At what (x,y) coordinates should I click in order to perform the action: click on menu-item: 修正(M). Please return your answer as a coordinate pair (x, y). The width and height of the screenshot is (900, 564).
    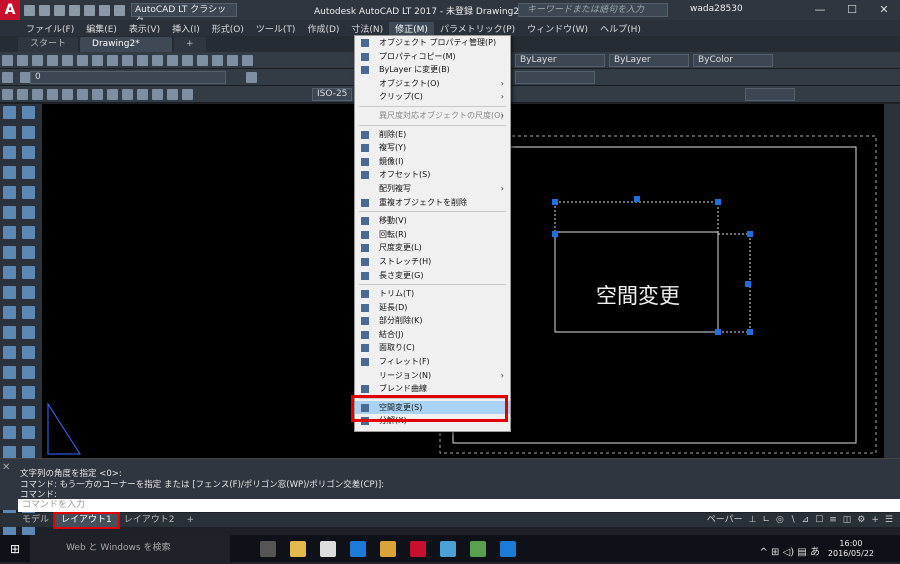
    Looking at the image, I should click on (411, 28).